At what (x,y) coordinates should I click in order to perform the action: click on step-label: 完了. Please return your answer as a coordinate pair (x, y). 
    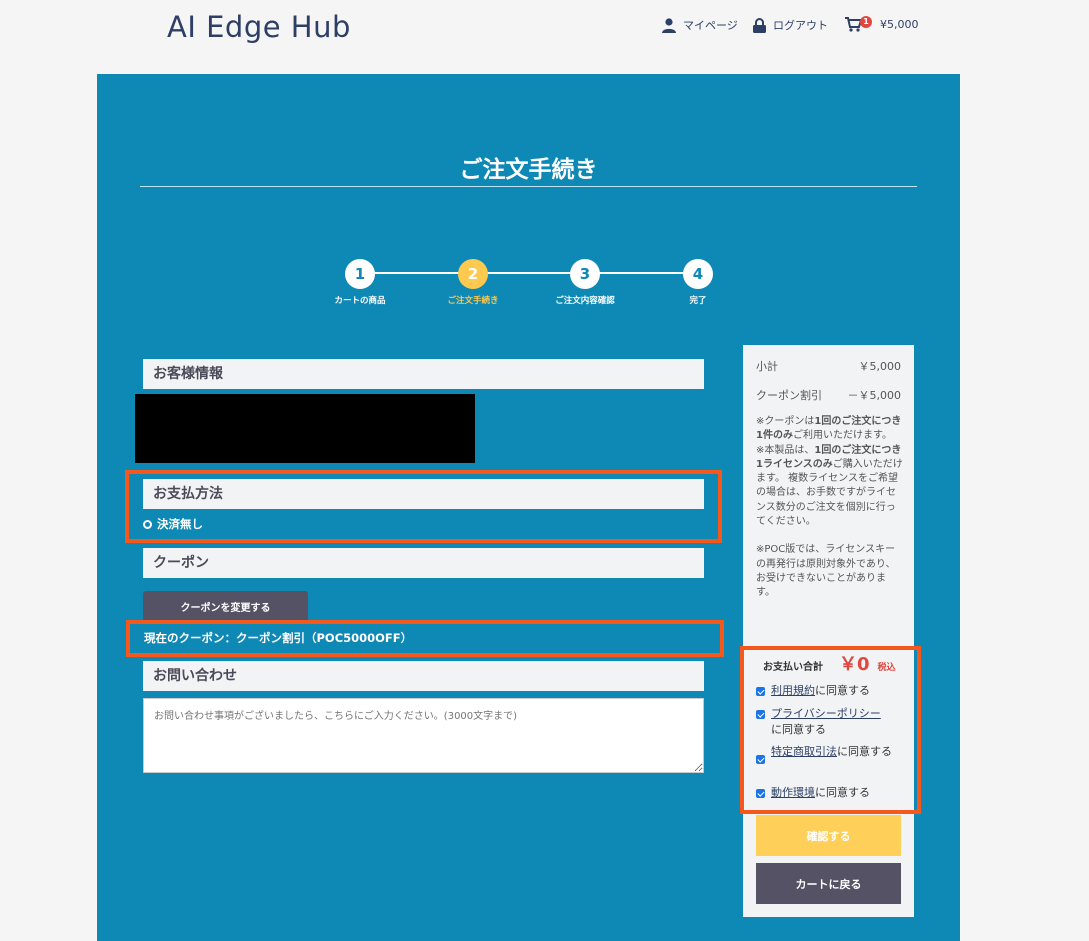
    Looking at the image, I should click on (698, 301).